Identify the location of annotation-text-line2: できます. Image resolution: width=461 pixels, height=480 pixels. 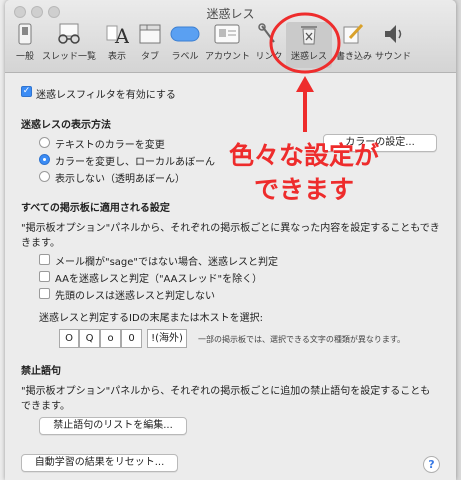
(303, 189).